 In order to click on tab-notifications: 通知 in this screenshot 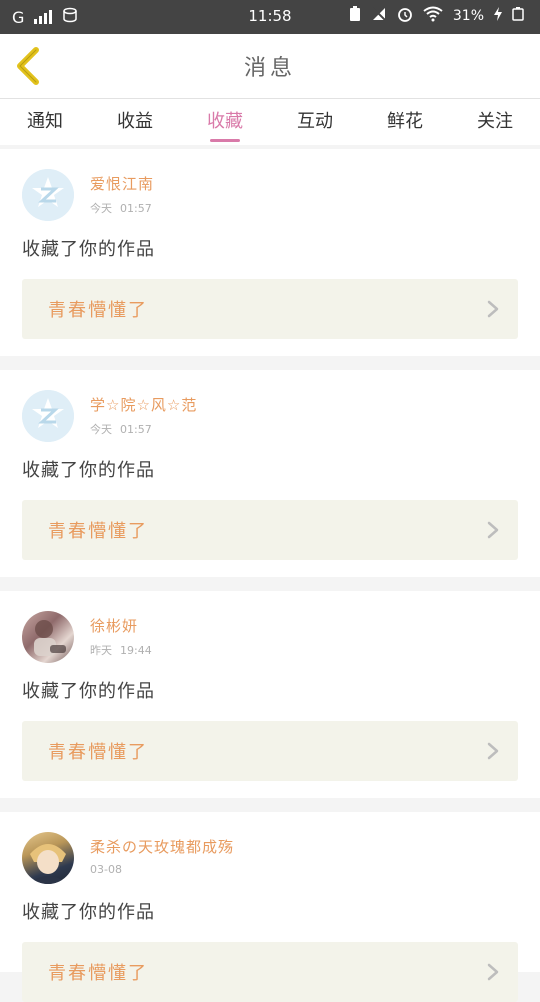, I will do `click(45, 122)`.